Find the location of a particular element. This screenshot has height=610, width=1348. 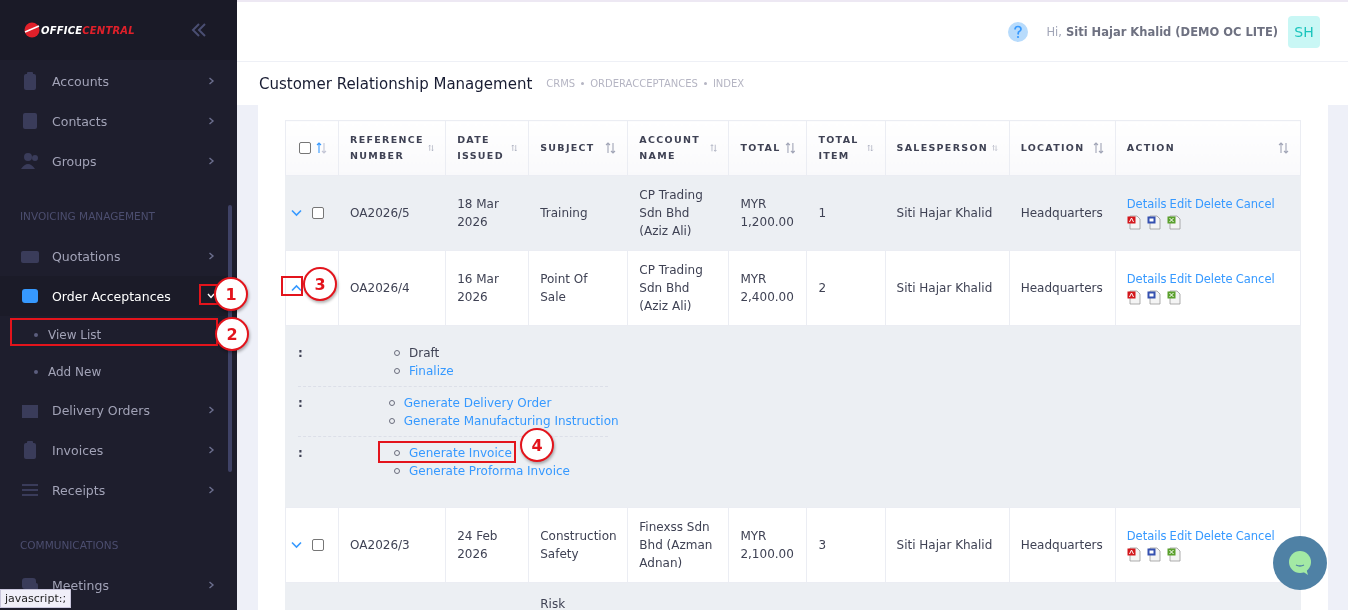

table-cell: Training is located at coordinates (564, 213).